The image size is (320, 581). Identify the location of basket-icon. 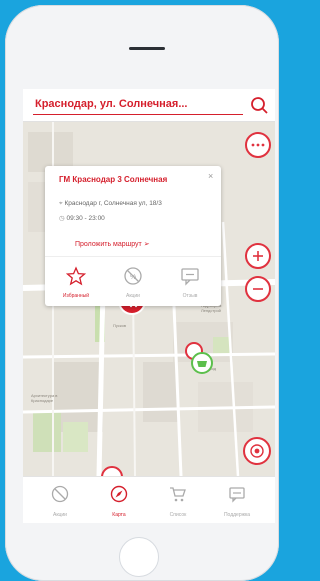
(202, 364).